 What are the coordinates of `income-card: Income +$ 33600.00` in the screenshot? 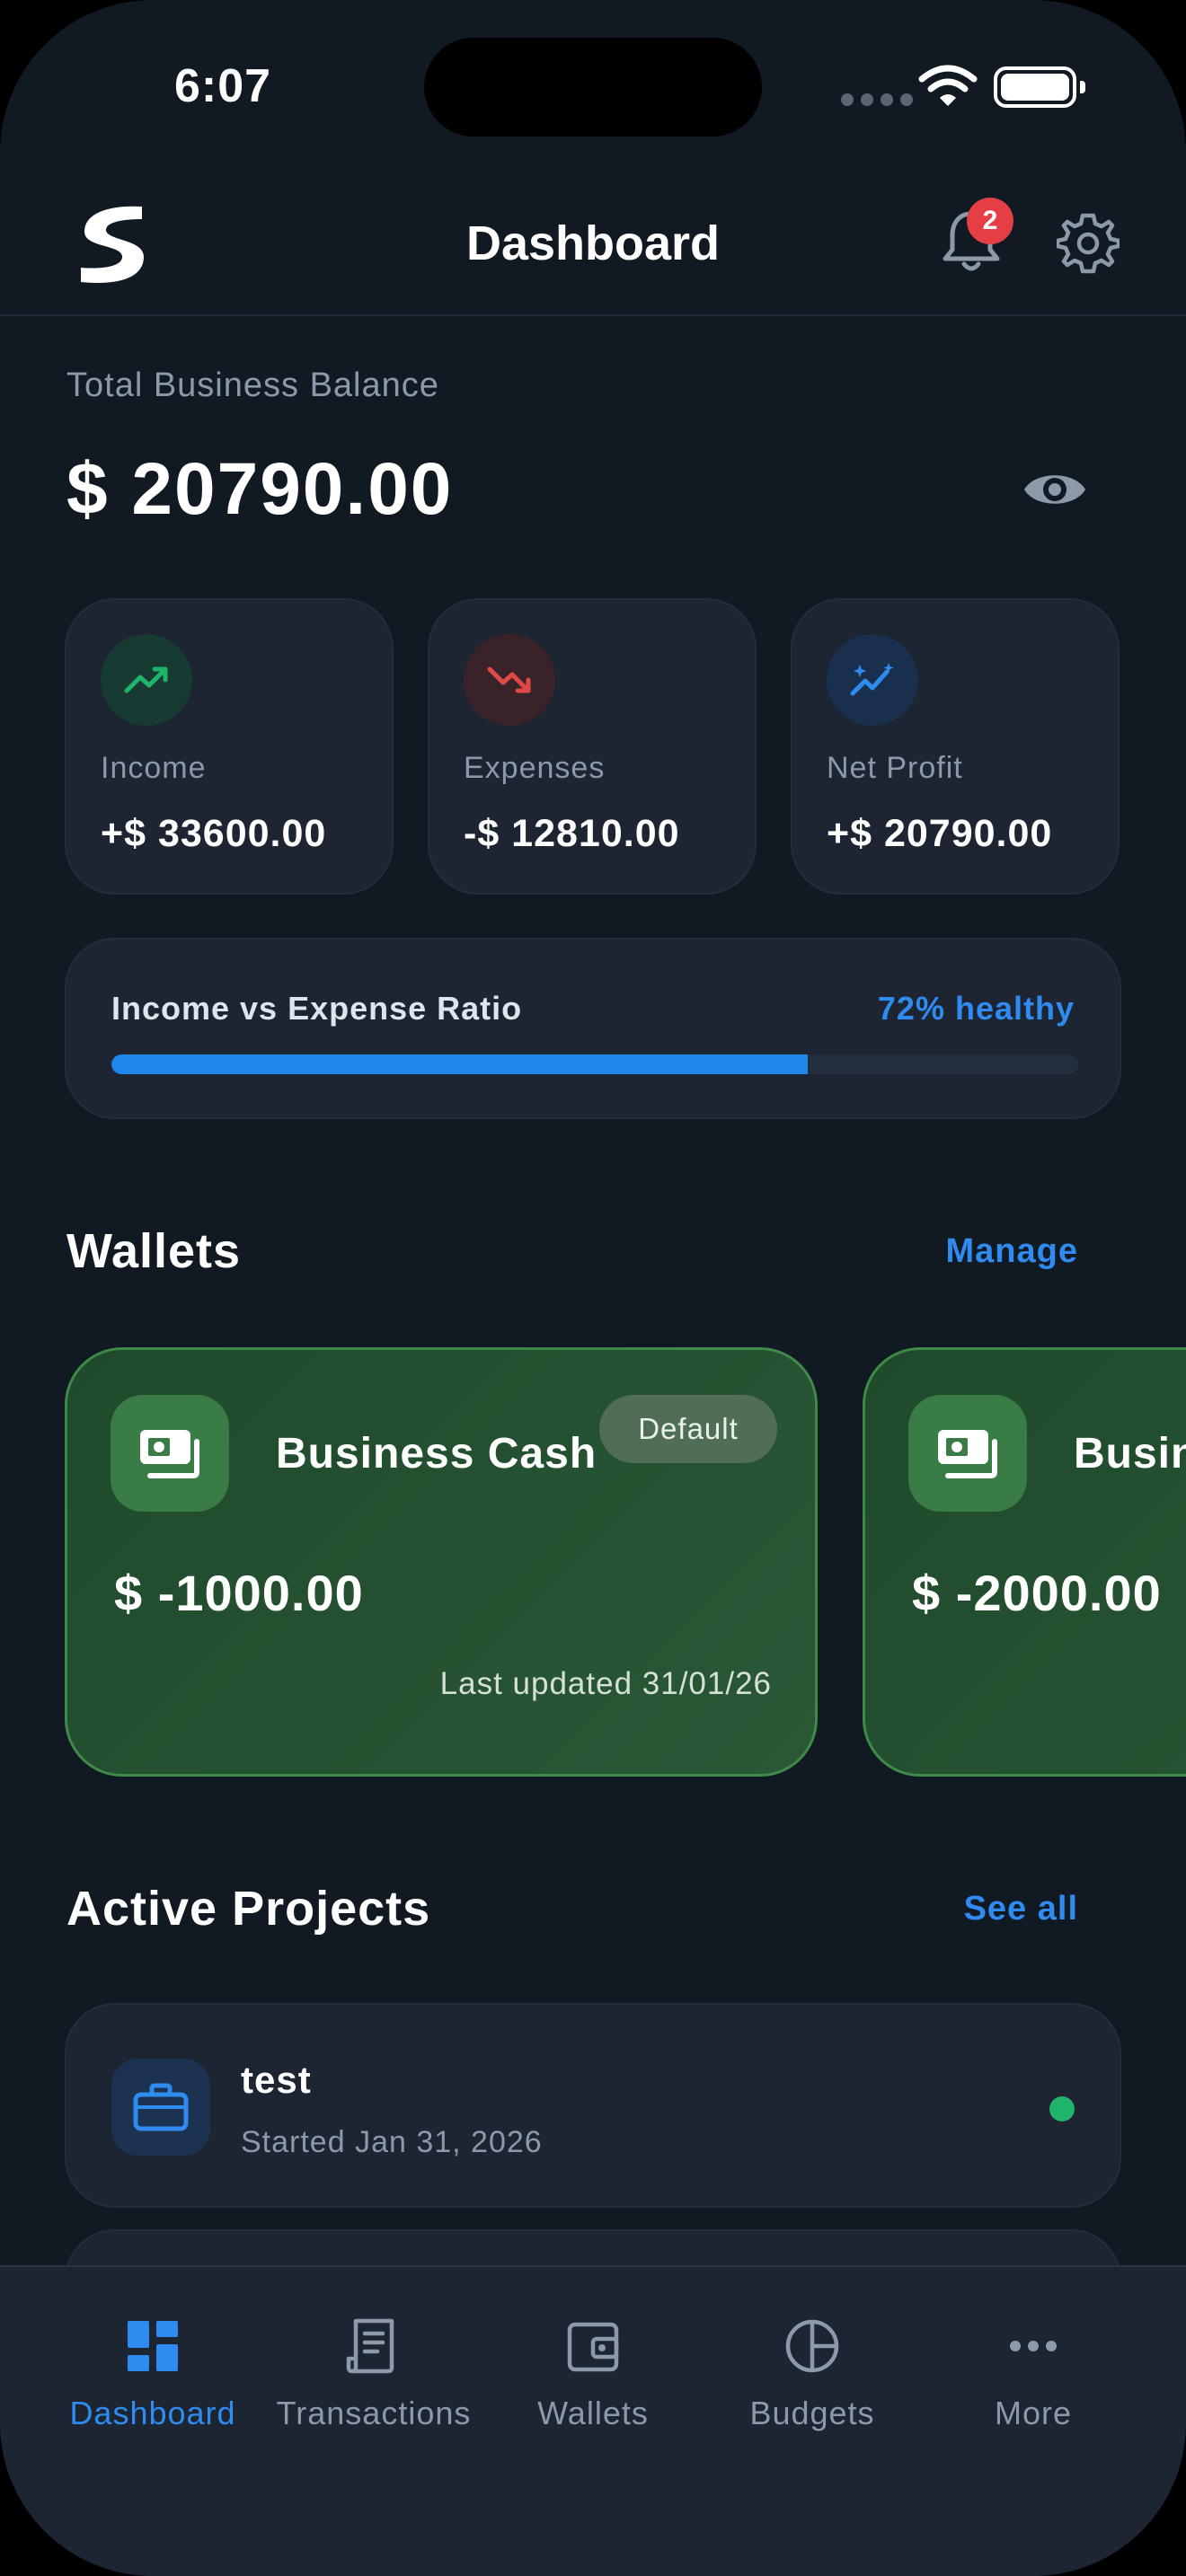 It's located at (229, 746).